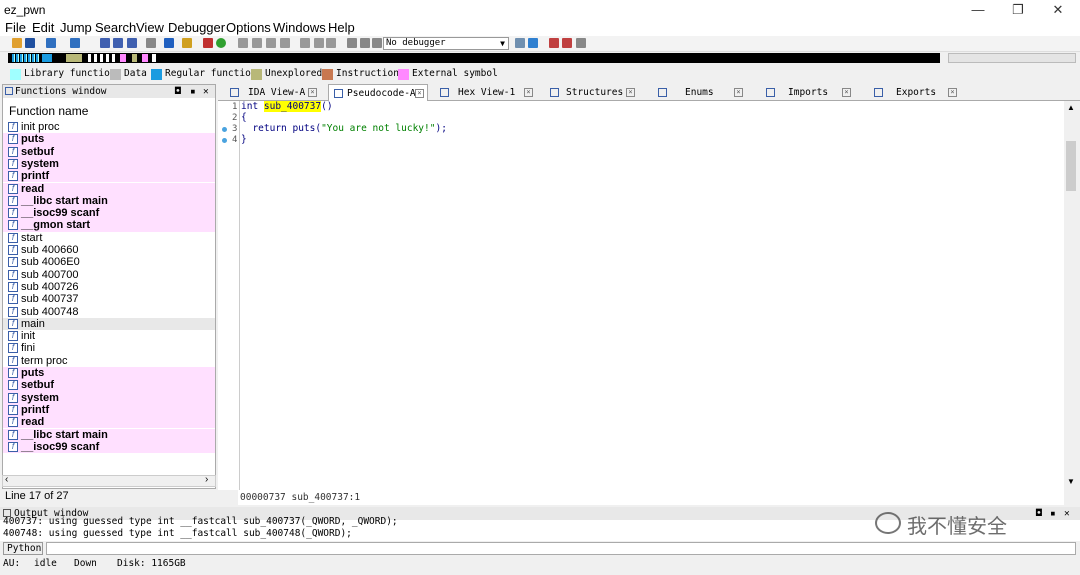 This screenshot has width=1080, height=575. What do you see at coordinates (43, 27) in the screenshot?
I see `menu-edit: Edit` at bounding box center [43, 27].